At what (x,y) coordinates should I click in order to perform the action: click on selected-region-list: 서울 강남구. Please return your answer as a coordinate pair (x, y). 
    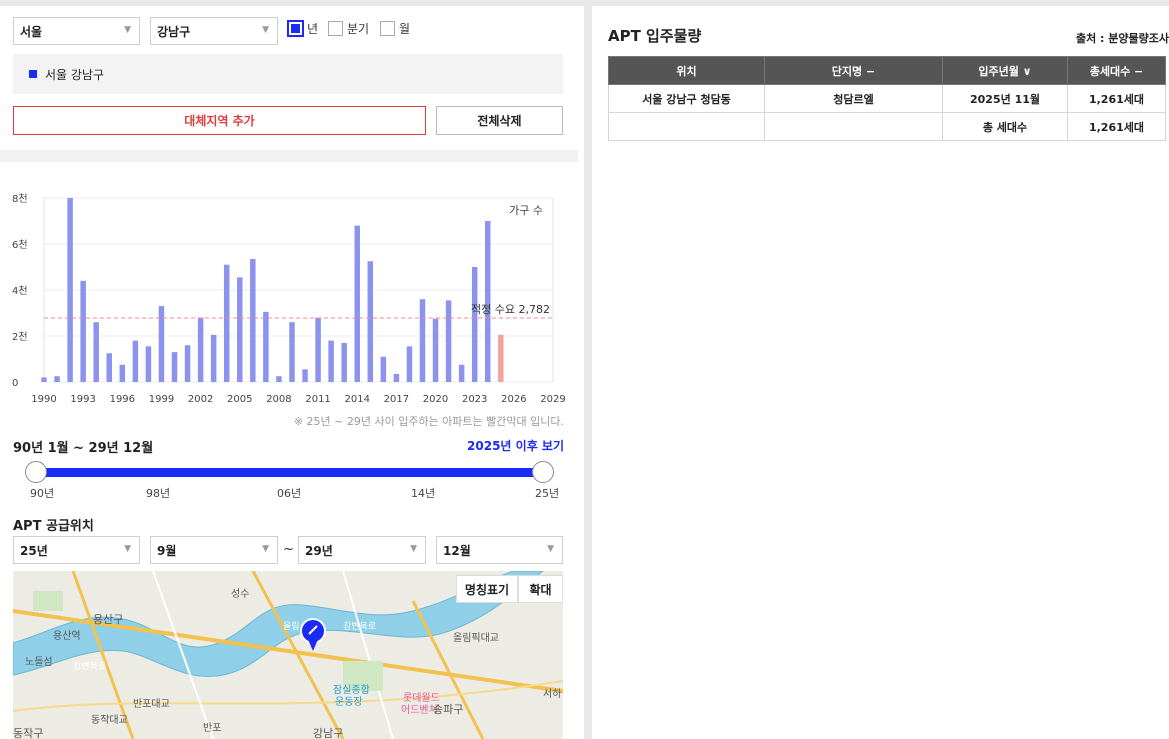
    Looking at the image, I should click on (288, 74).